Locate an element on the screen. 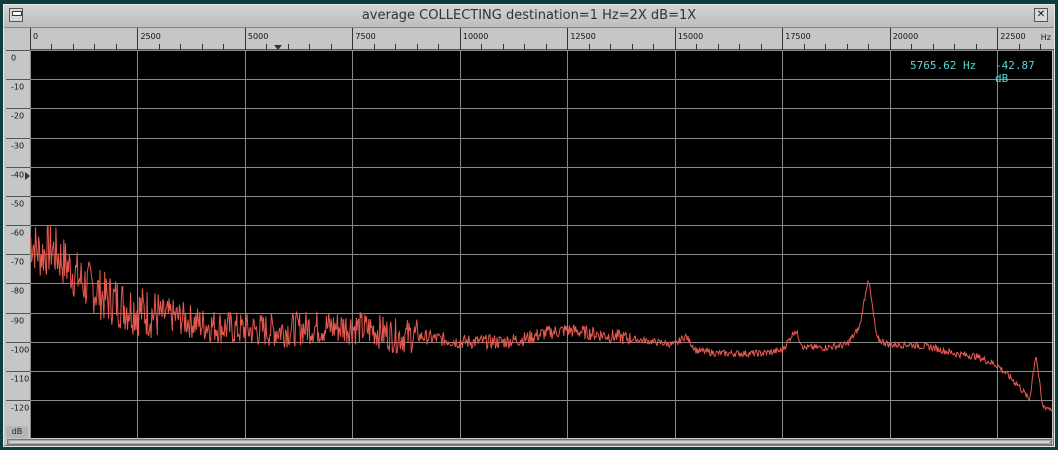 The width and height of the screenshot is (1058, 450). y-tick-label: -40 is located at coordinates (17, 175).